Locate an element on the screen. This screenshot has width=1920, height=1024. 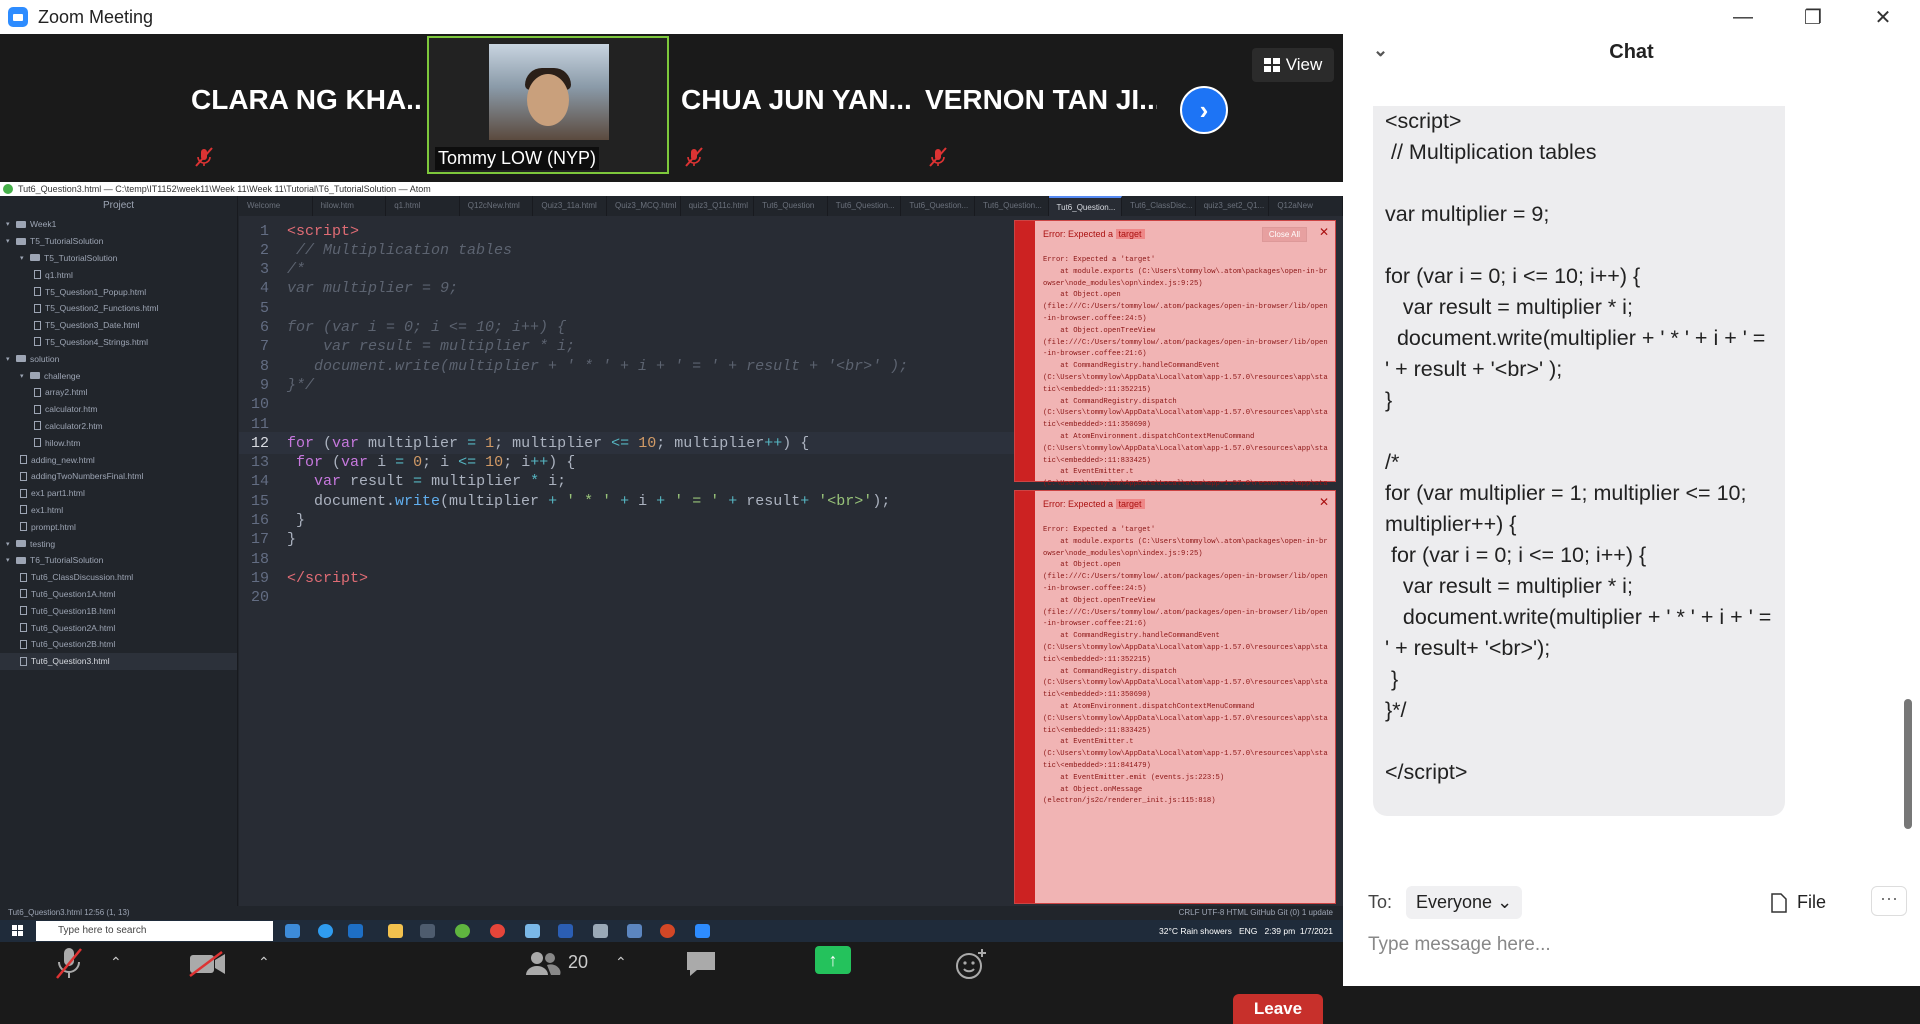
tree-file: T5_Question3_Date.html is located at coordinates (118, 325).